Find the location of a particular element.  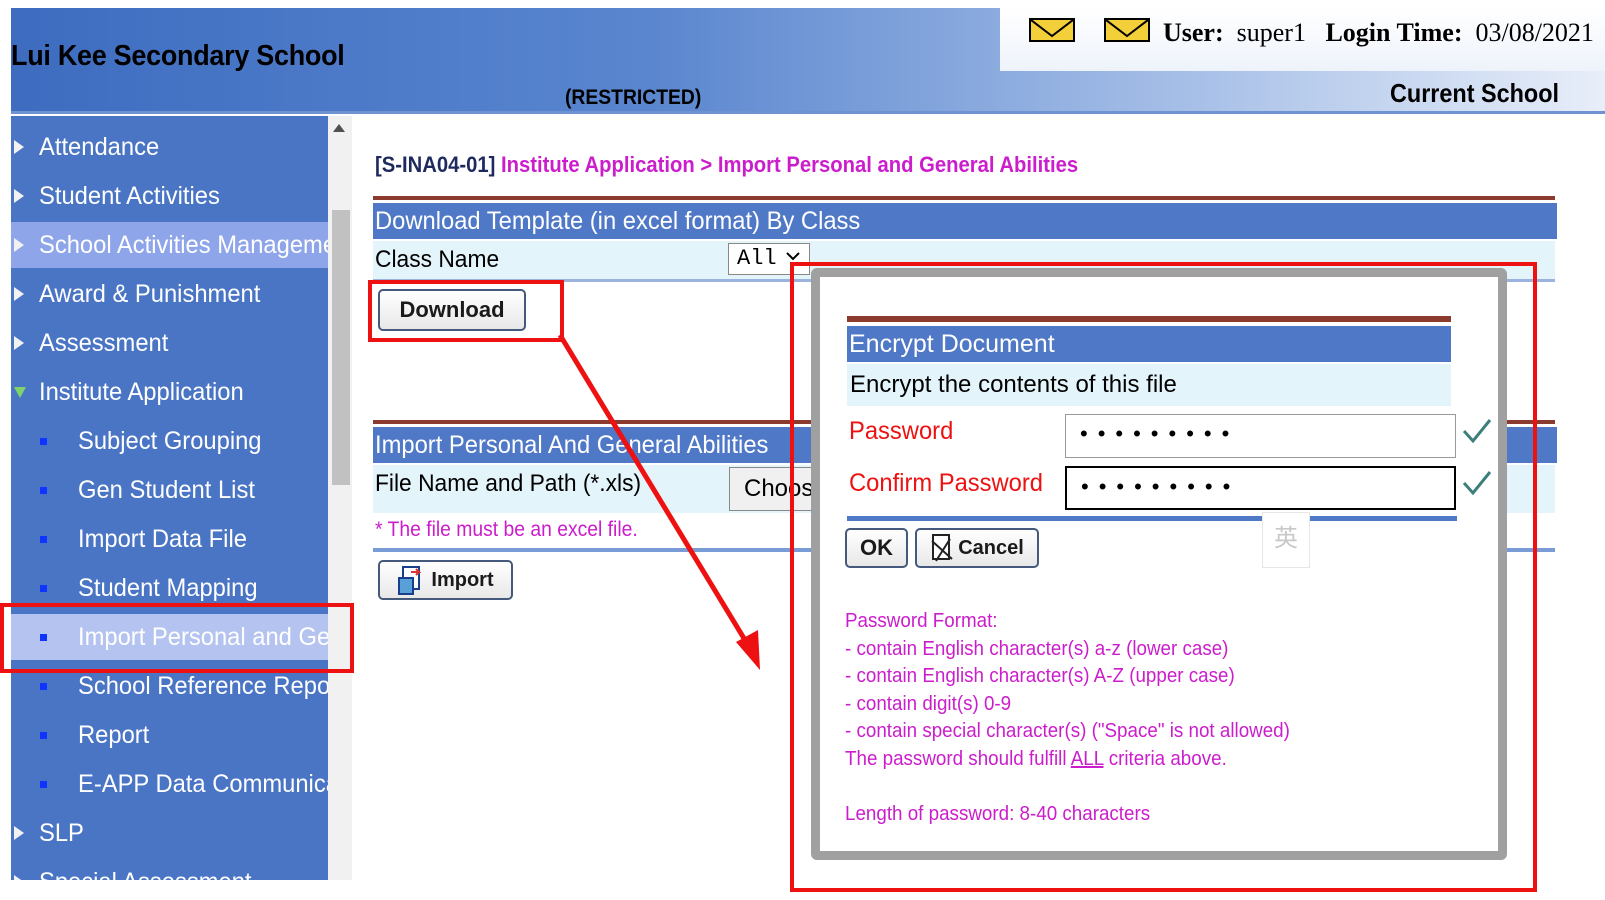

sidebar-subitem-gen-student-list: Gen Student List is located at coordinates (169, 490).